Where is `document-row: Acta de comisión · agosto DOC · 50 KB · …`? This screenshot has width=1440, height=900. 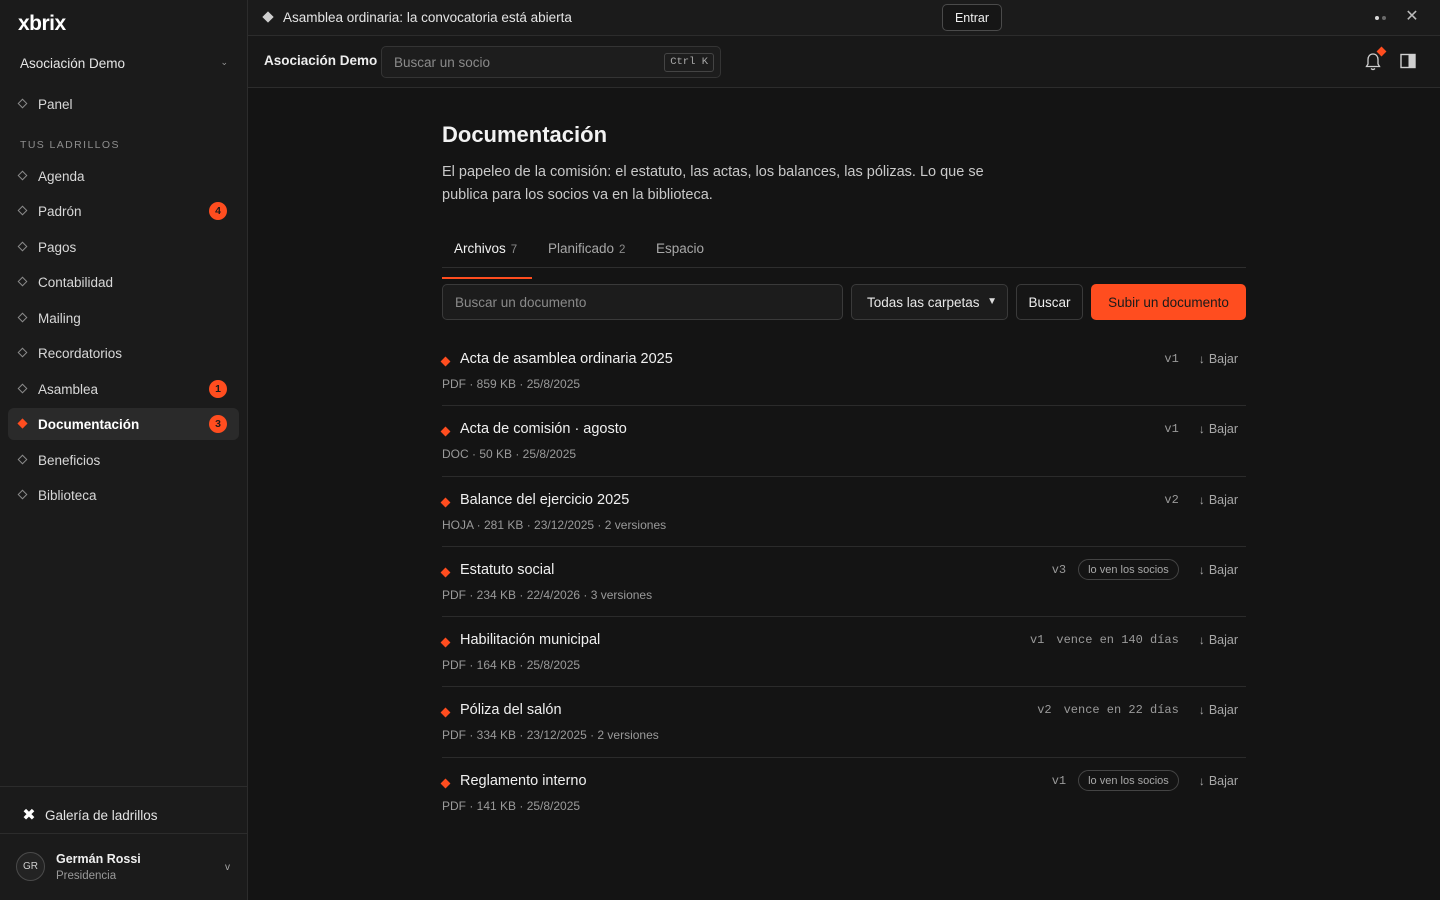
document-row: Acta de comisión · agosto DOC · 50 KB · … is located at coordinates (843, 441).